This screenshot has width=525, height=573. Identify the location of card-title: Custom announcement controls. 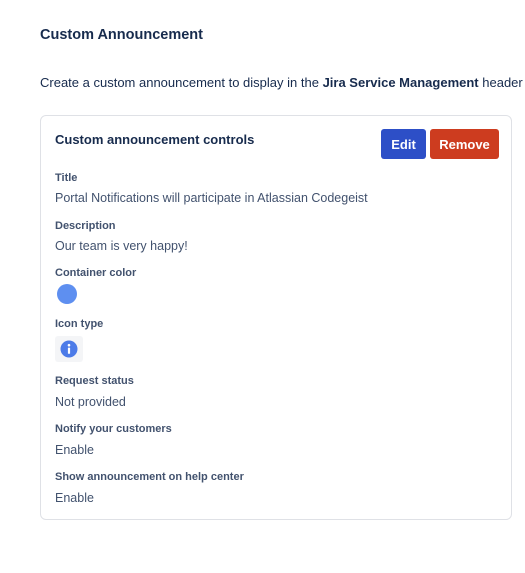
(155, 139).